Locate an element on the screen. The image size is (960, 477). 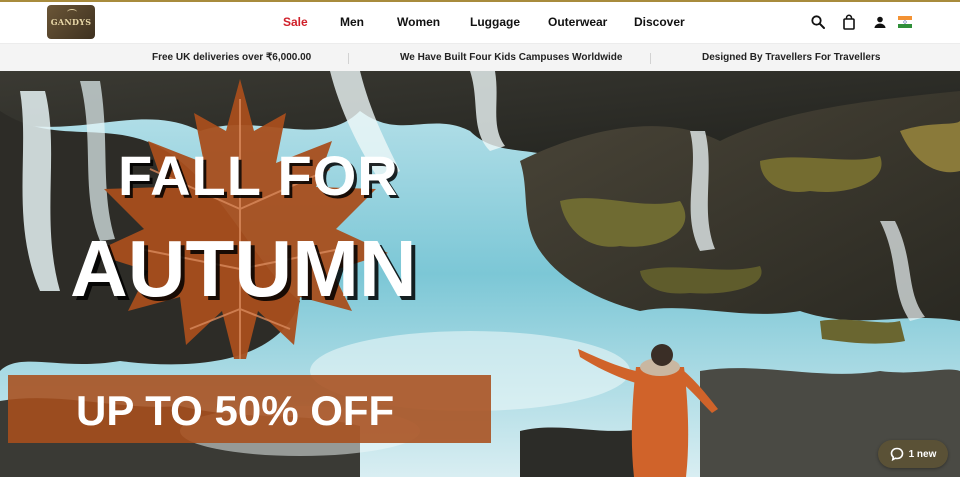
nav-item-discover: Discover is located at coordinates (659, 22).